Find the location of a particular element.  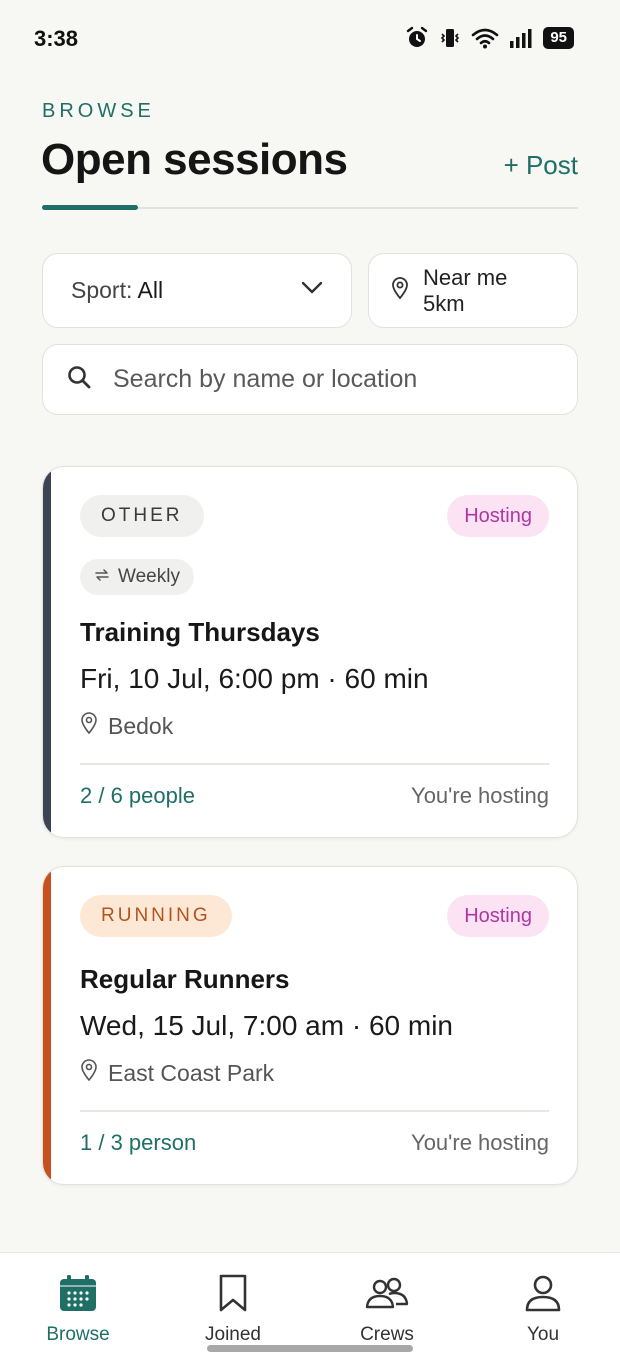

bookmark-icon is located at coordinates (233, 1295).